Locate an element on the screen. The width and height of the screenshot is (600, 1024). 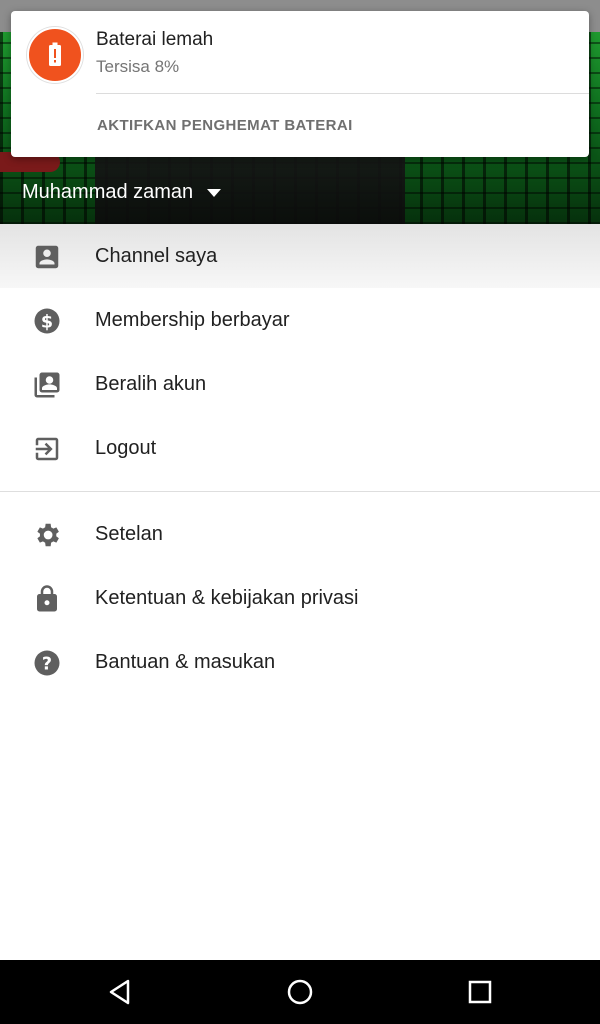
lock-icon is located at coordinates (47, 598).